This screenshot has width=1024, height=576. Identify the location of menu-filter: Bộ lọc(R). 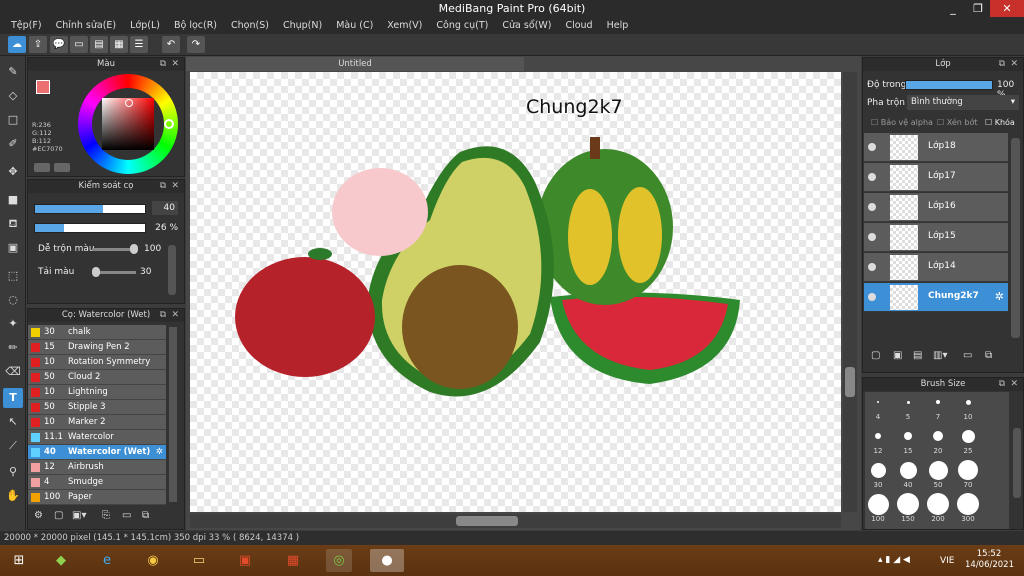
(195, 25).